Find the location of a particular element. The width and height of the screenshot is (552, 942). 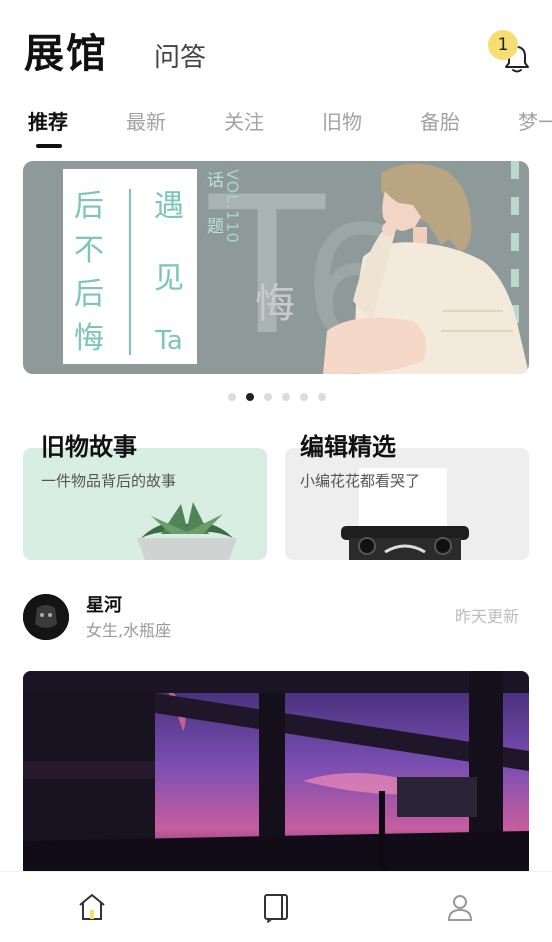

tab-following: 关注 is located at coordinates (244, 122).